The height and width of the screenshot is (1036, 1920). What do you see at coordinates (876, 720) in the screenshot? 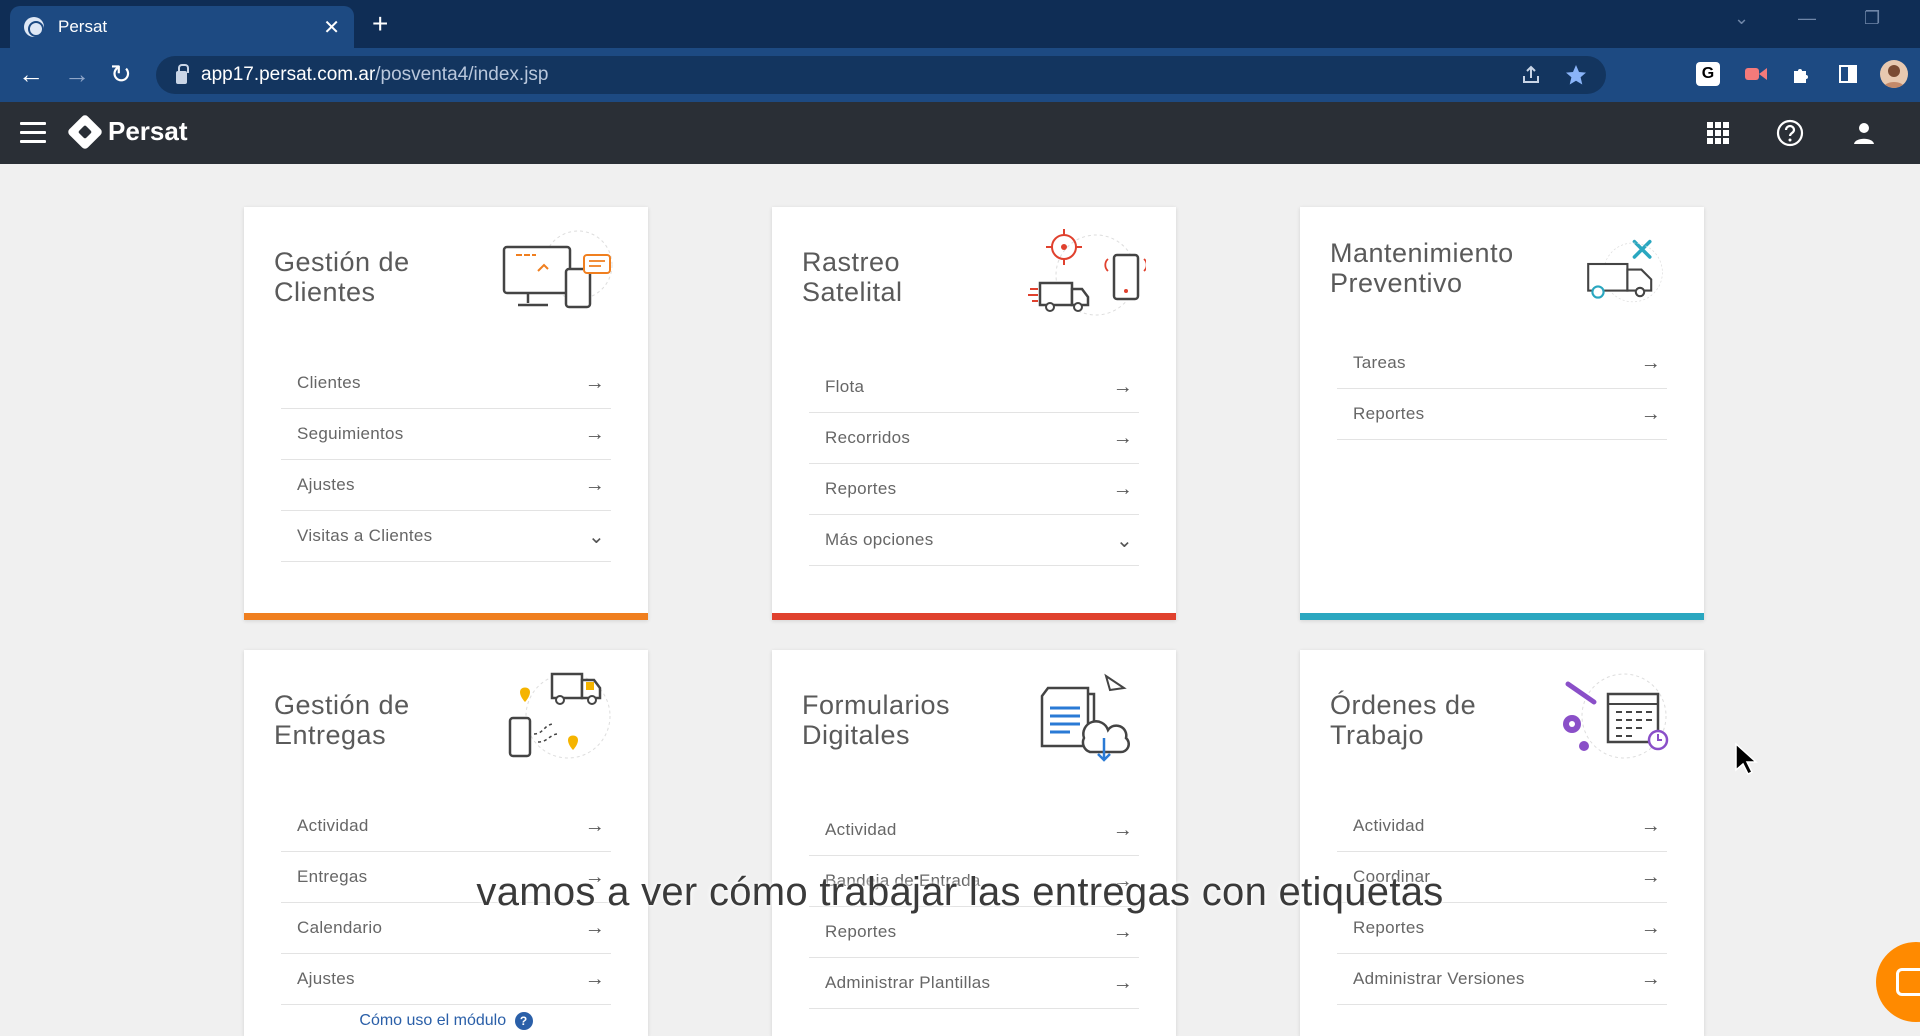
I see `card-title: Formularios Digitales` at bounding box center [876, 720].